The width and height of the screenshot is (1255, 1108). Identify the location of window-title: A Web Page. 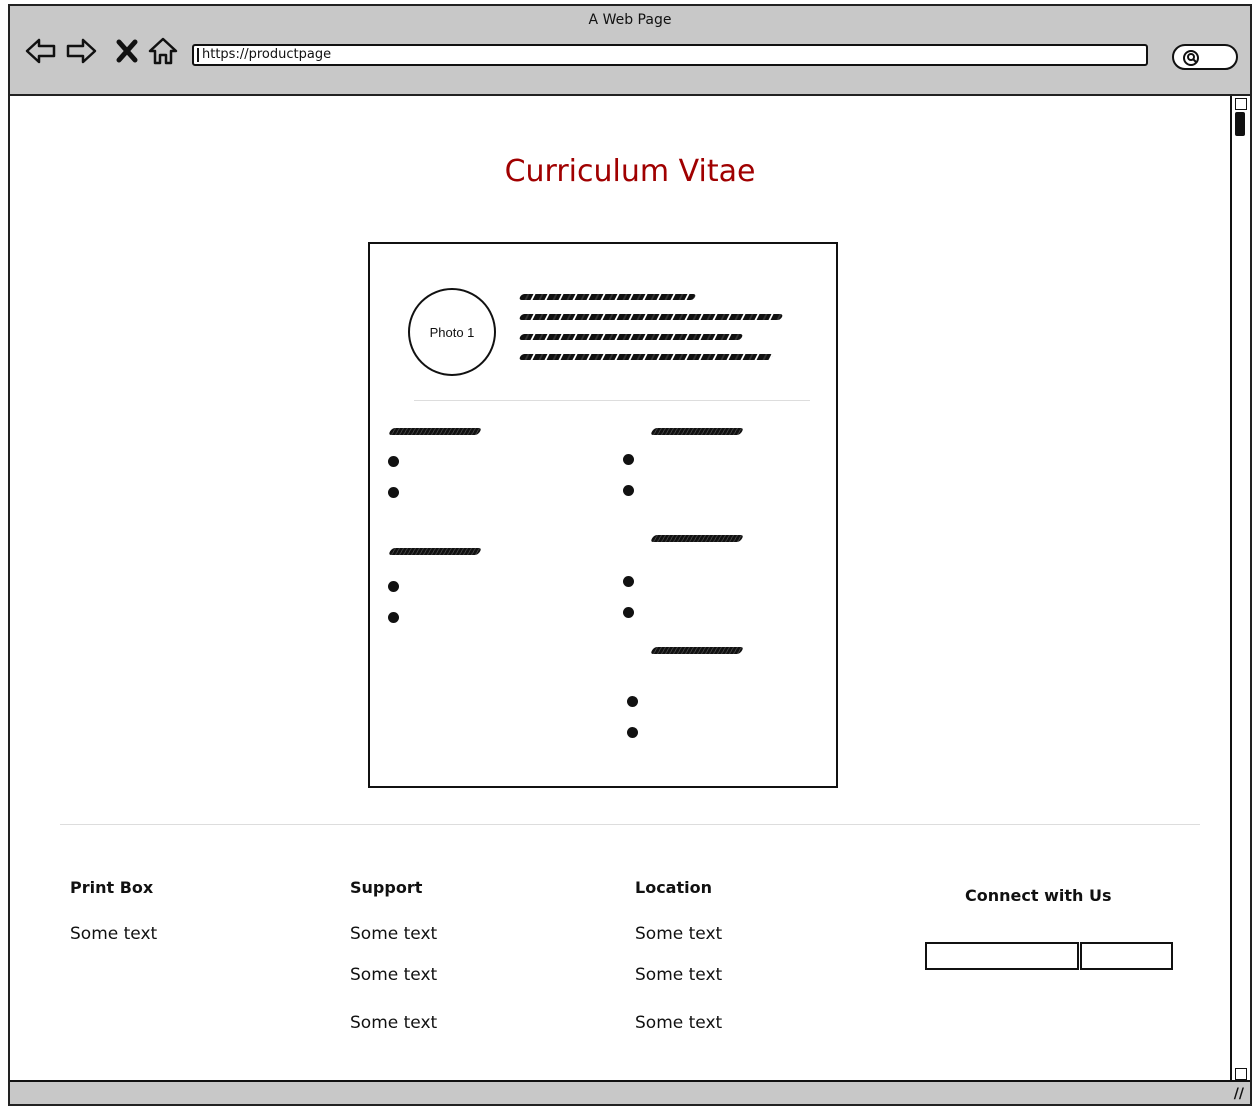
(630, 20).